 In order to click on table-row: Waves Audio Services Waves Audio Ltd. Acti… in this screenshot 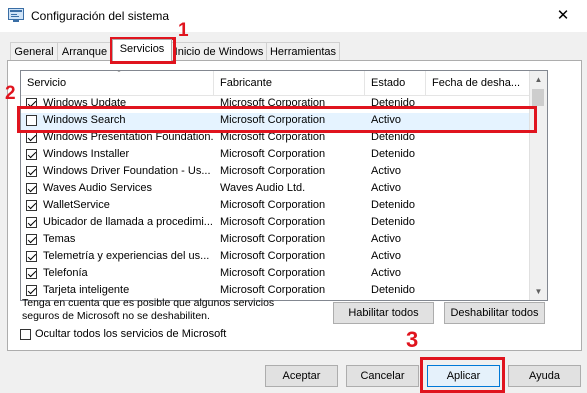, I will do `click(275, 189)`.